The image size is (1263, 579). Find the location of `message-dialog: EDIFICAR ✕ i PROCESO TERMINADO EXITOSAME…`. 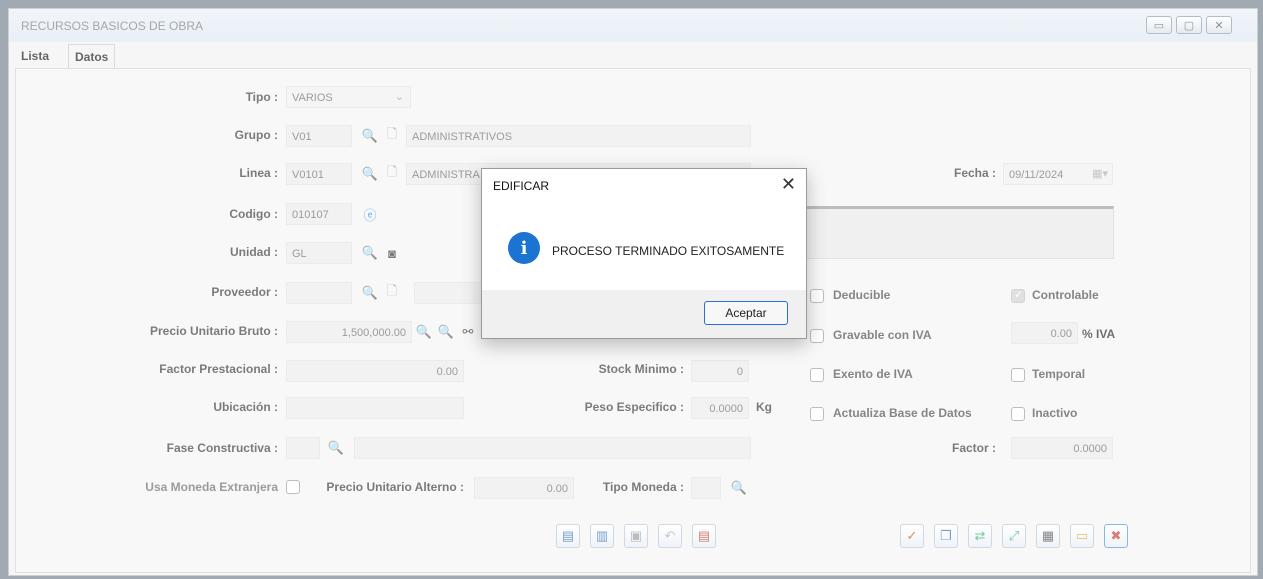

message-dialog: EDIFICAR ✕ i PROCESO TERMINADO EXITOSAME… is located at coordinates (644, 253).